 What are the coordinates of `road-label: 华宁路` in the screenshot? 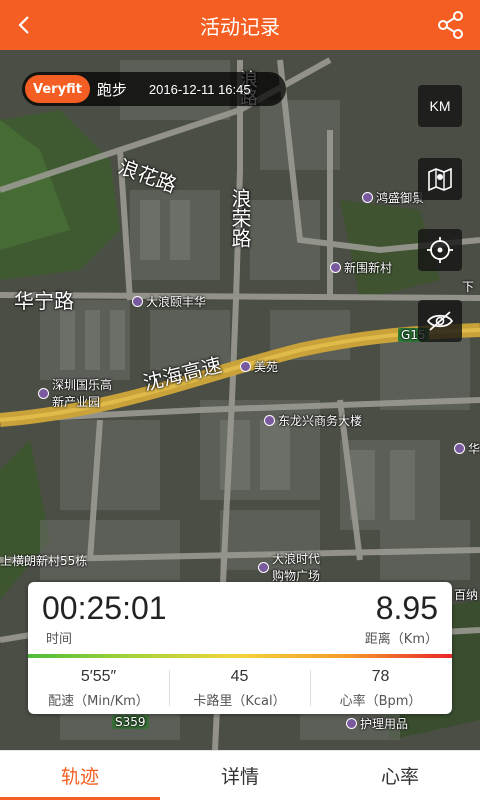 It's located at (44, 301).